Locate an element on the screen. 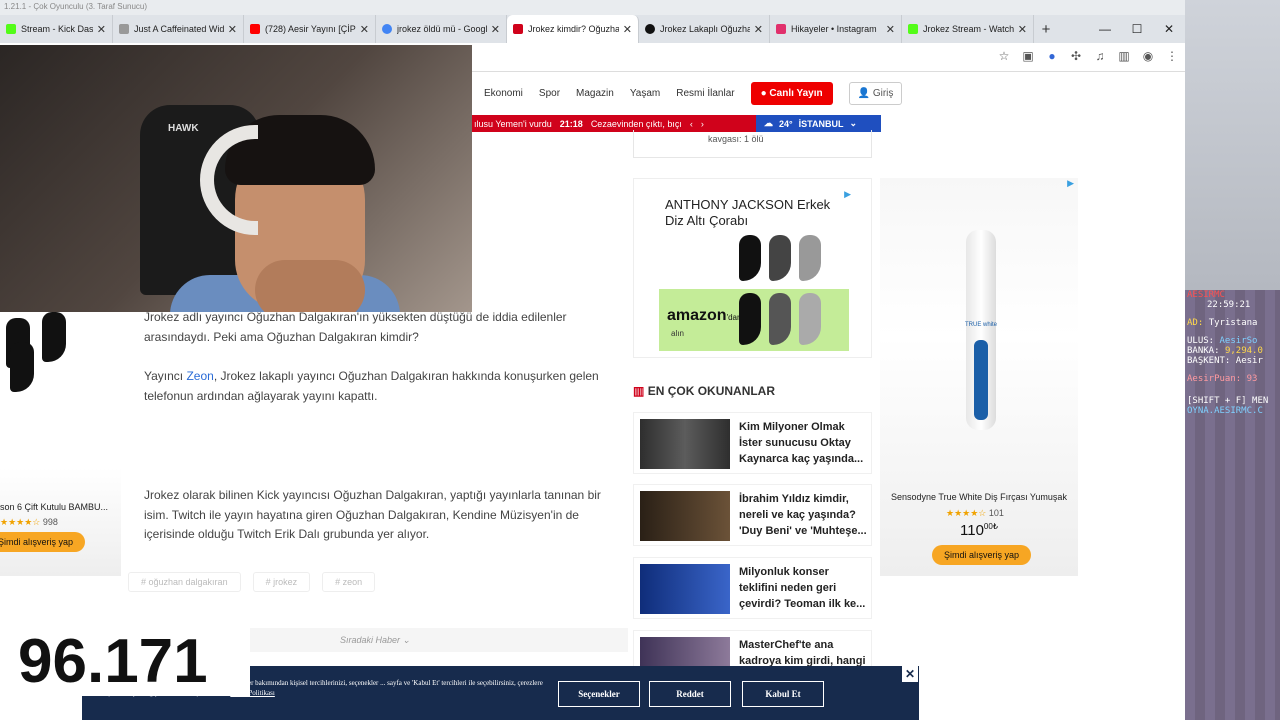 This screenshot has height=720, width=1280. nav-item-spor: Spor is located at coordinates (549, 93).